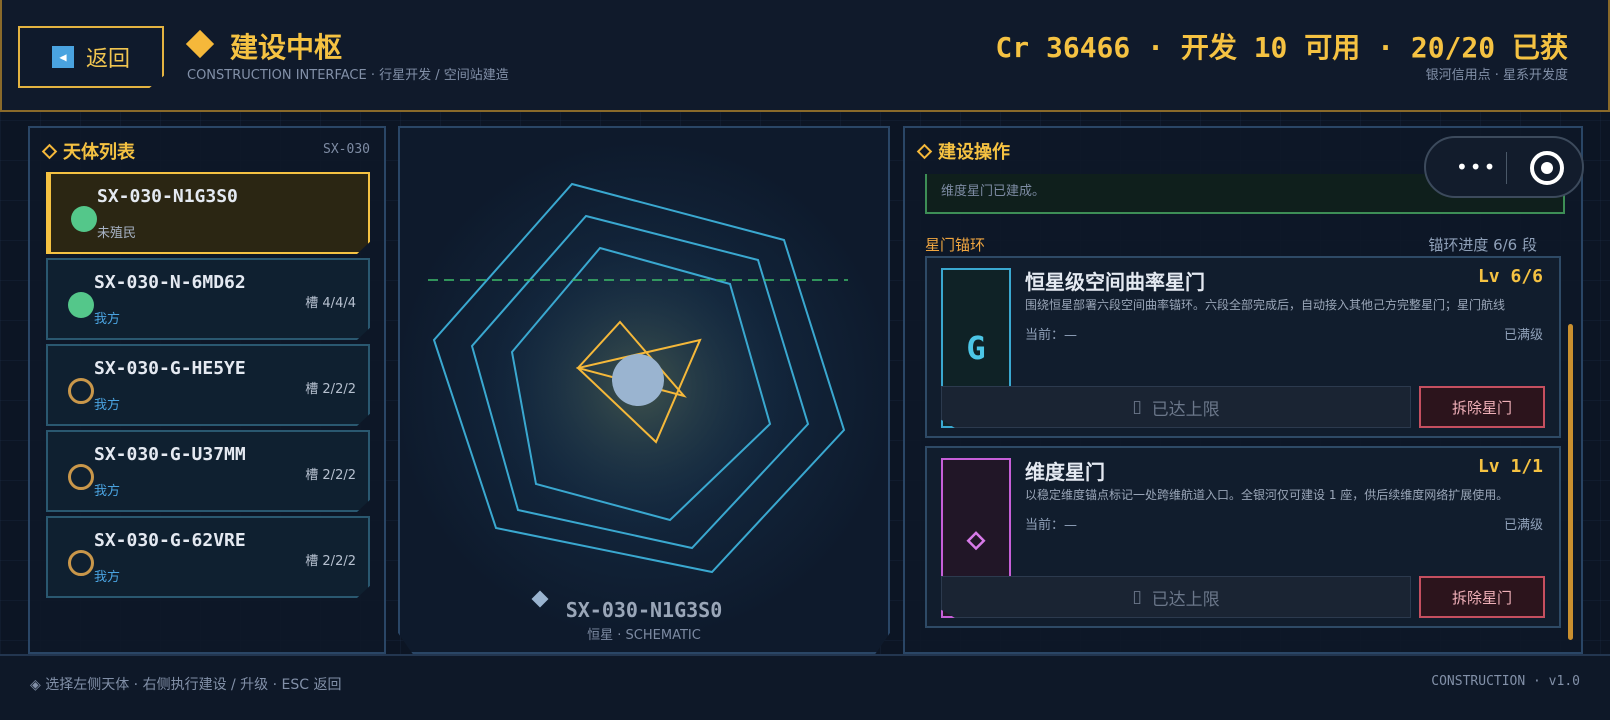 This screenshot has width=1610, height=720. Describe the element at coordinates (208, 471) in the screenshot. I see `body-item-u37mm: SX-030-G-U37MM 我方 槽 2/2/2` at that location.